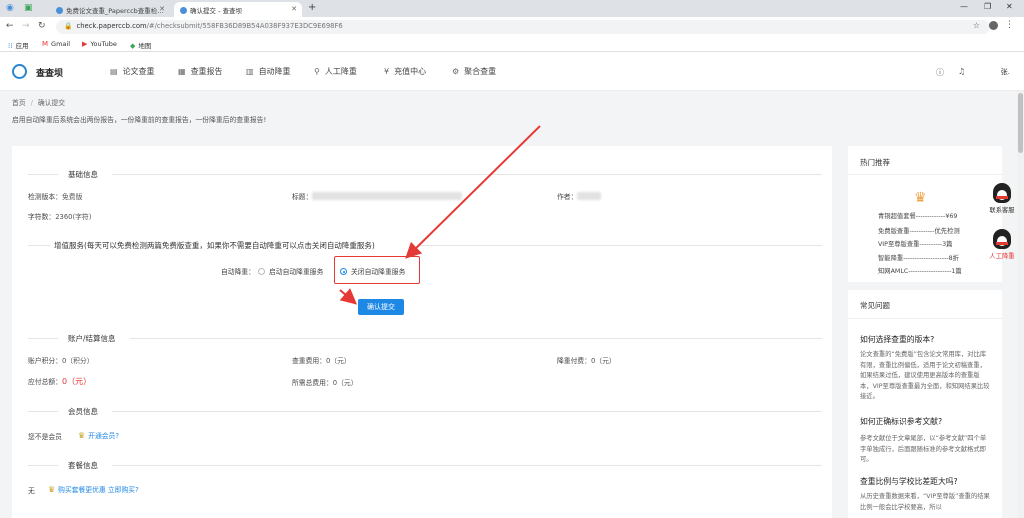 The height and width of the screenshot is (518, 1024). What do you see at coordinates (915, 243) in the screenshot?
I see `promo-item: VIP至尊版查重----------3篇` at bounding box center [915, 243].